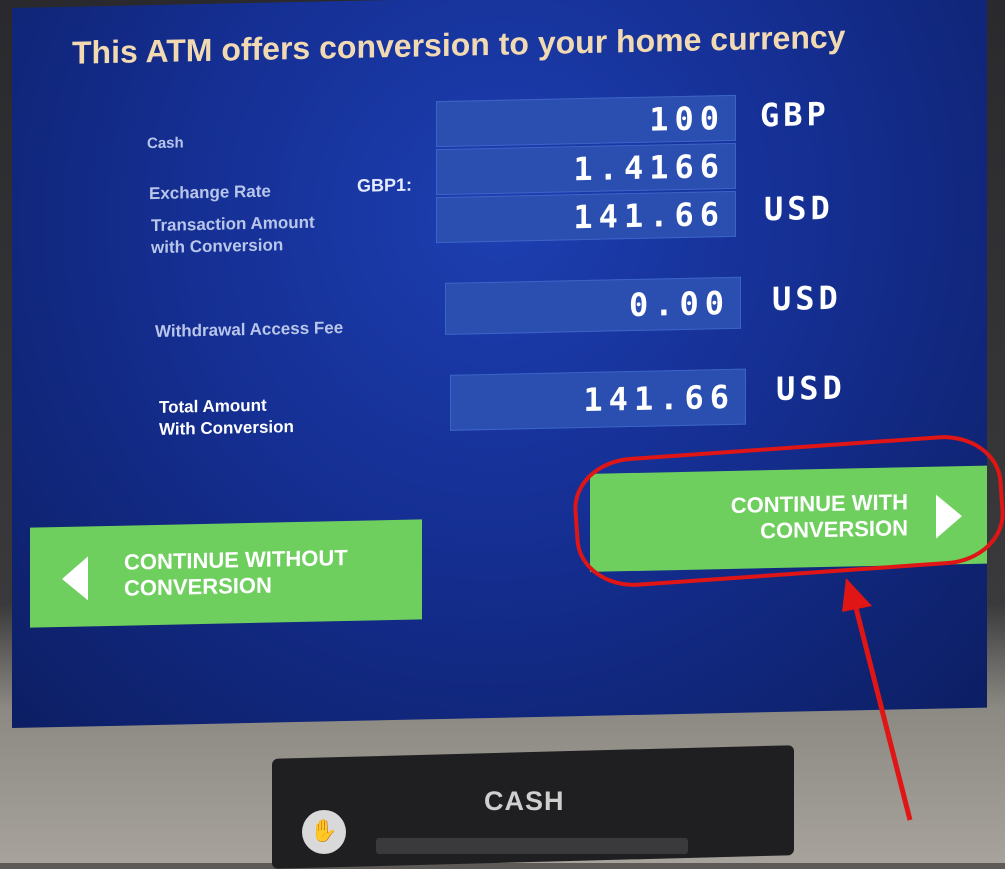 The image size is (1005, 869). What do you see at coordinates (532, 846) in the screenshot?
I see `cash-slot-opening` at bounding box center [532, 846].